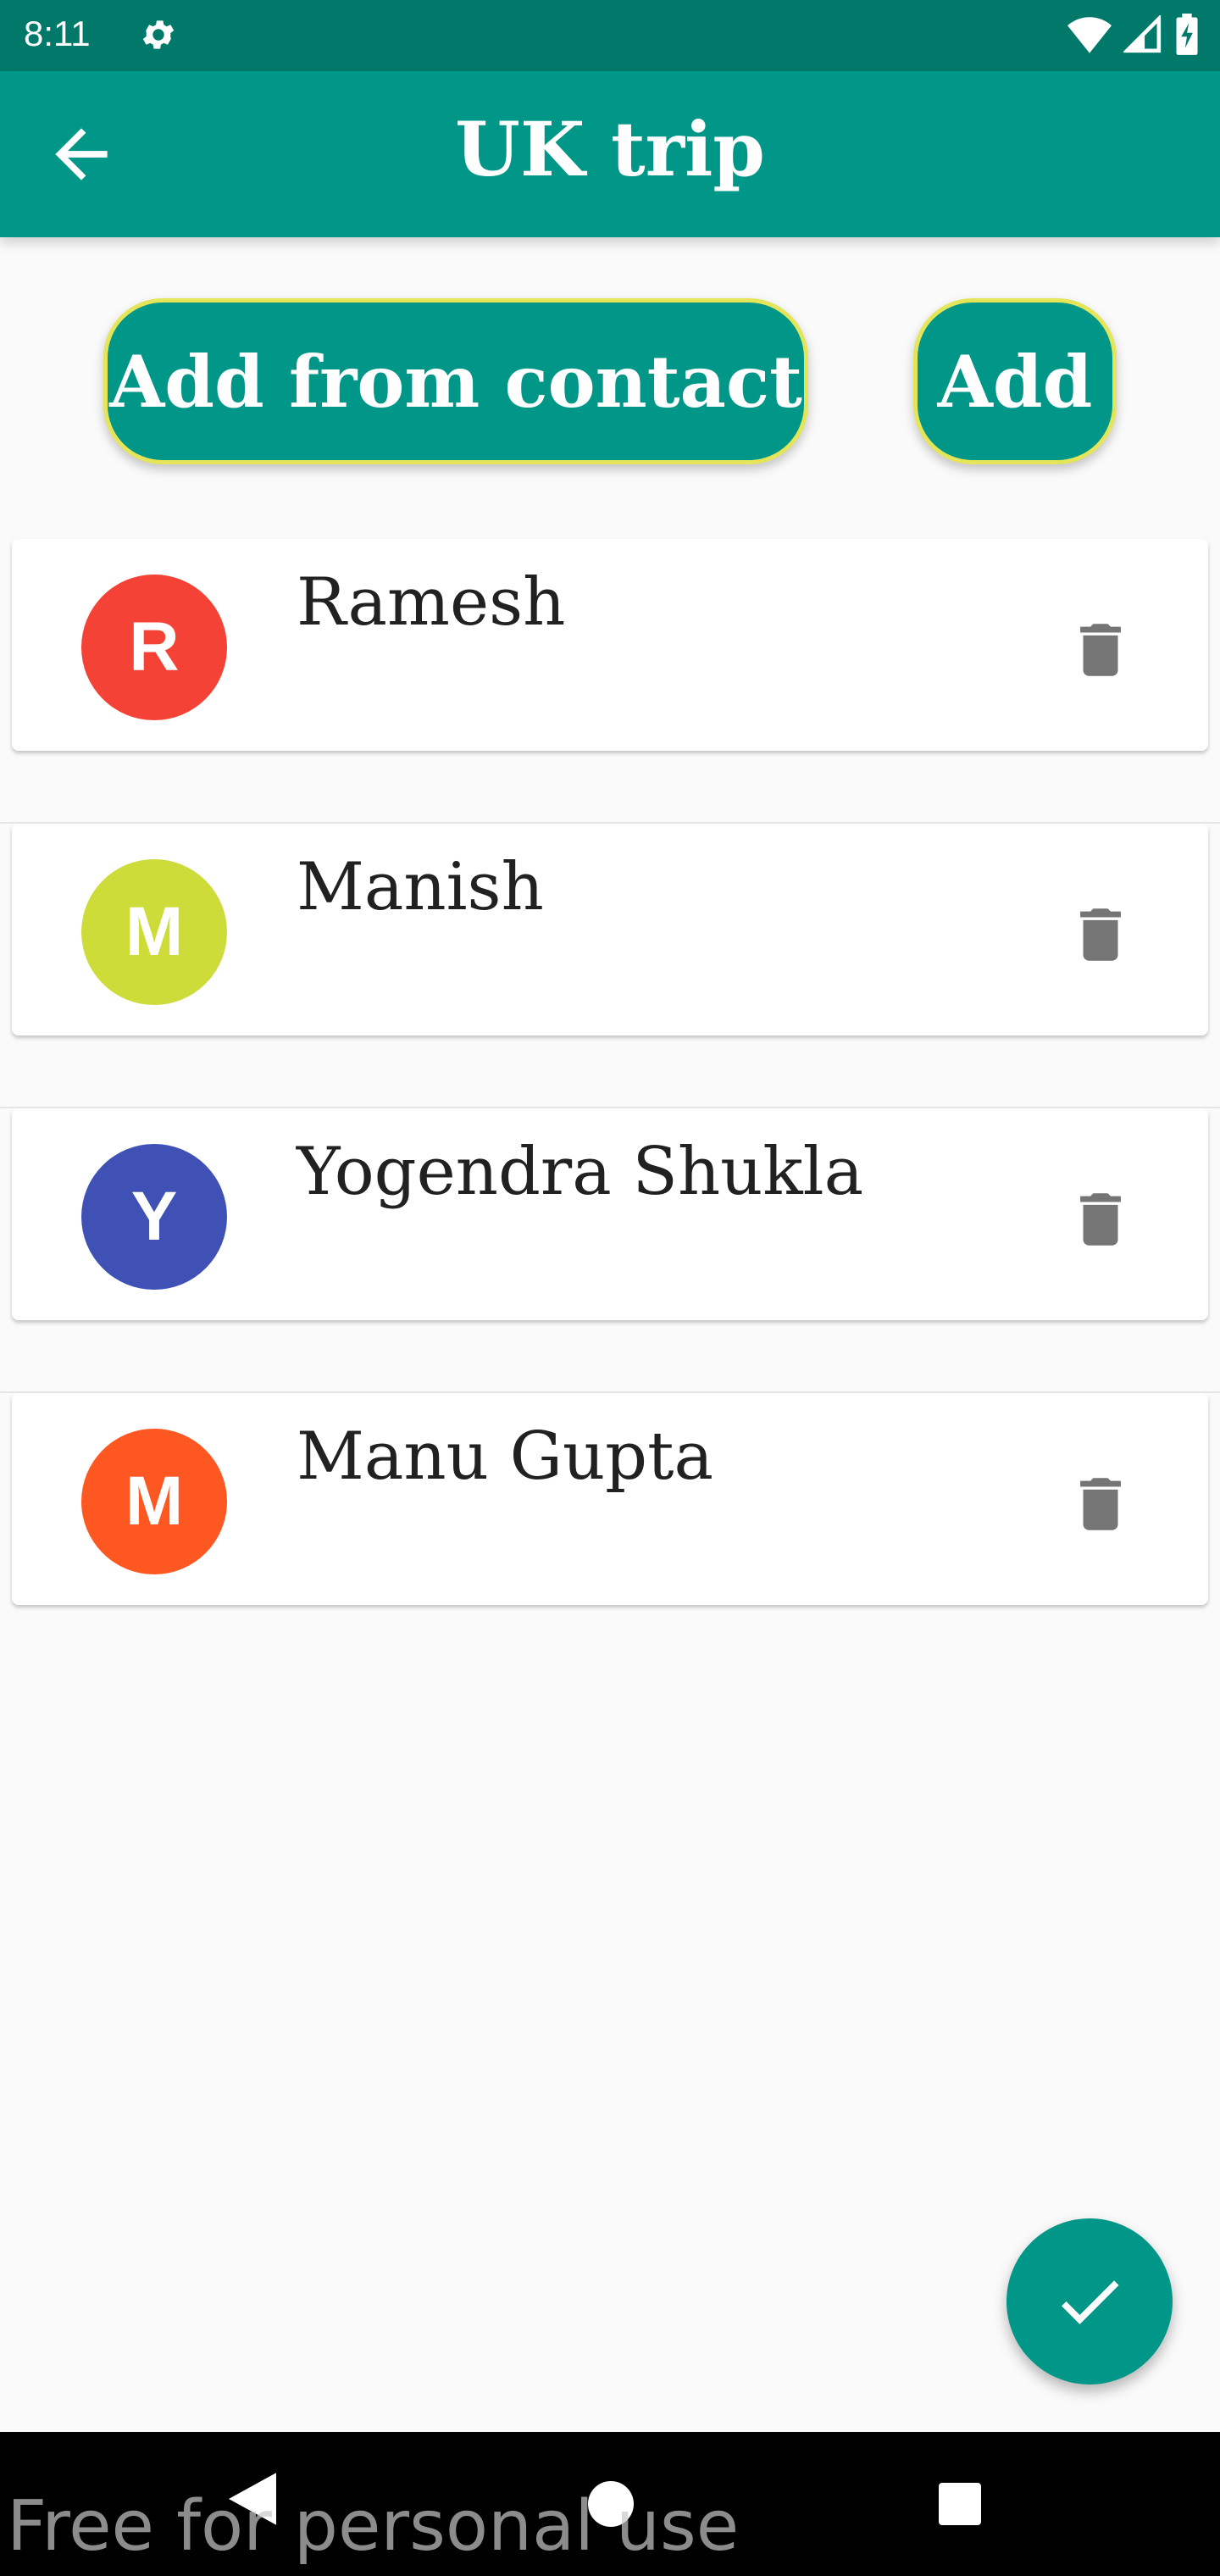  What do you see at coordinates (580, 1172) in the screenshot?
I see `member-name: Yogendra Shukla` at bounding box center [580, 1172].